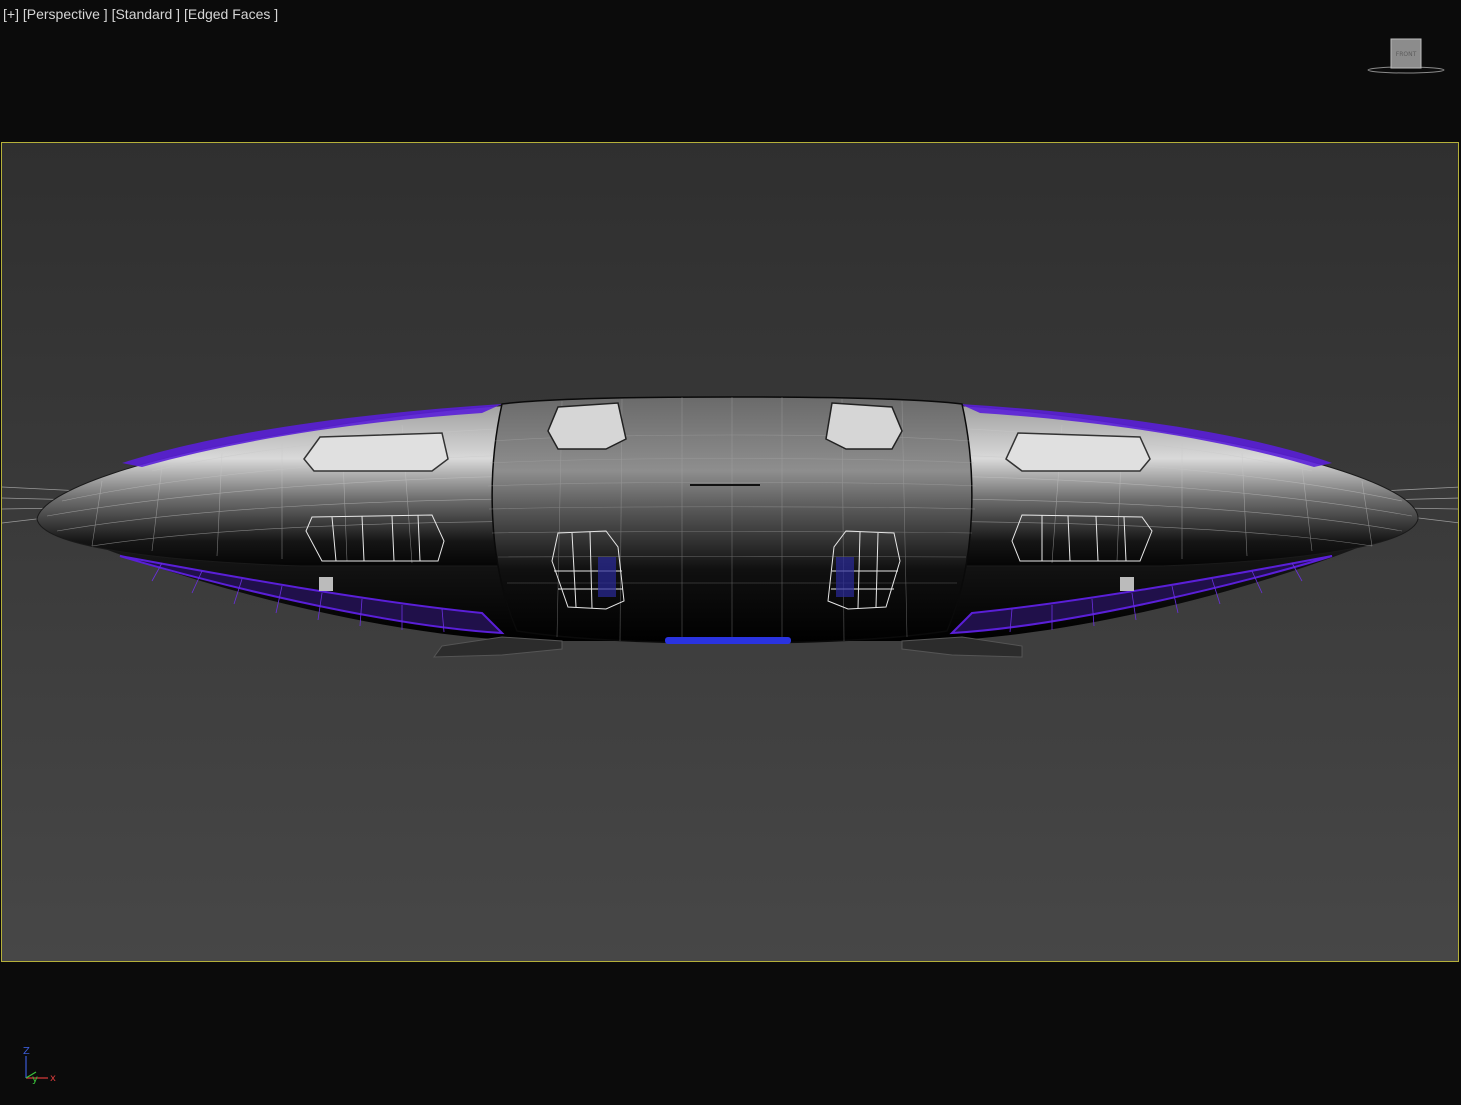 This screenshot has width=1461, height=1105. What do you see at coordinates (65, 14) in the screenshot?
I see `view-type-menu: [Perspective ]` at bounding box center [65, 14].